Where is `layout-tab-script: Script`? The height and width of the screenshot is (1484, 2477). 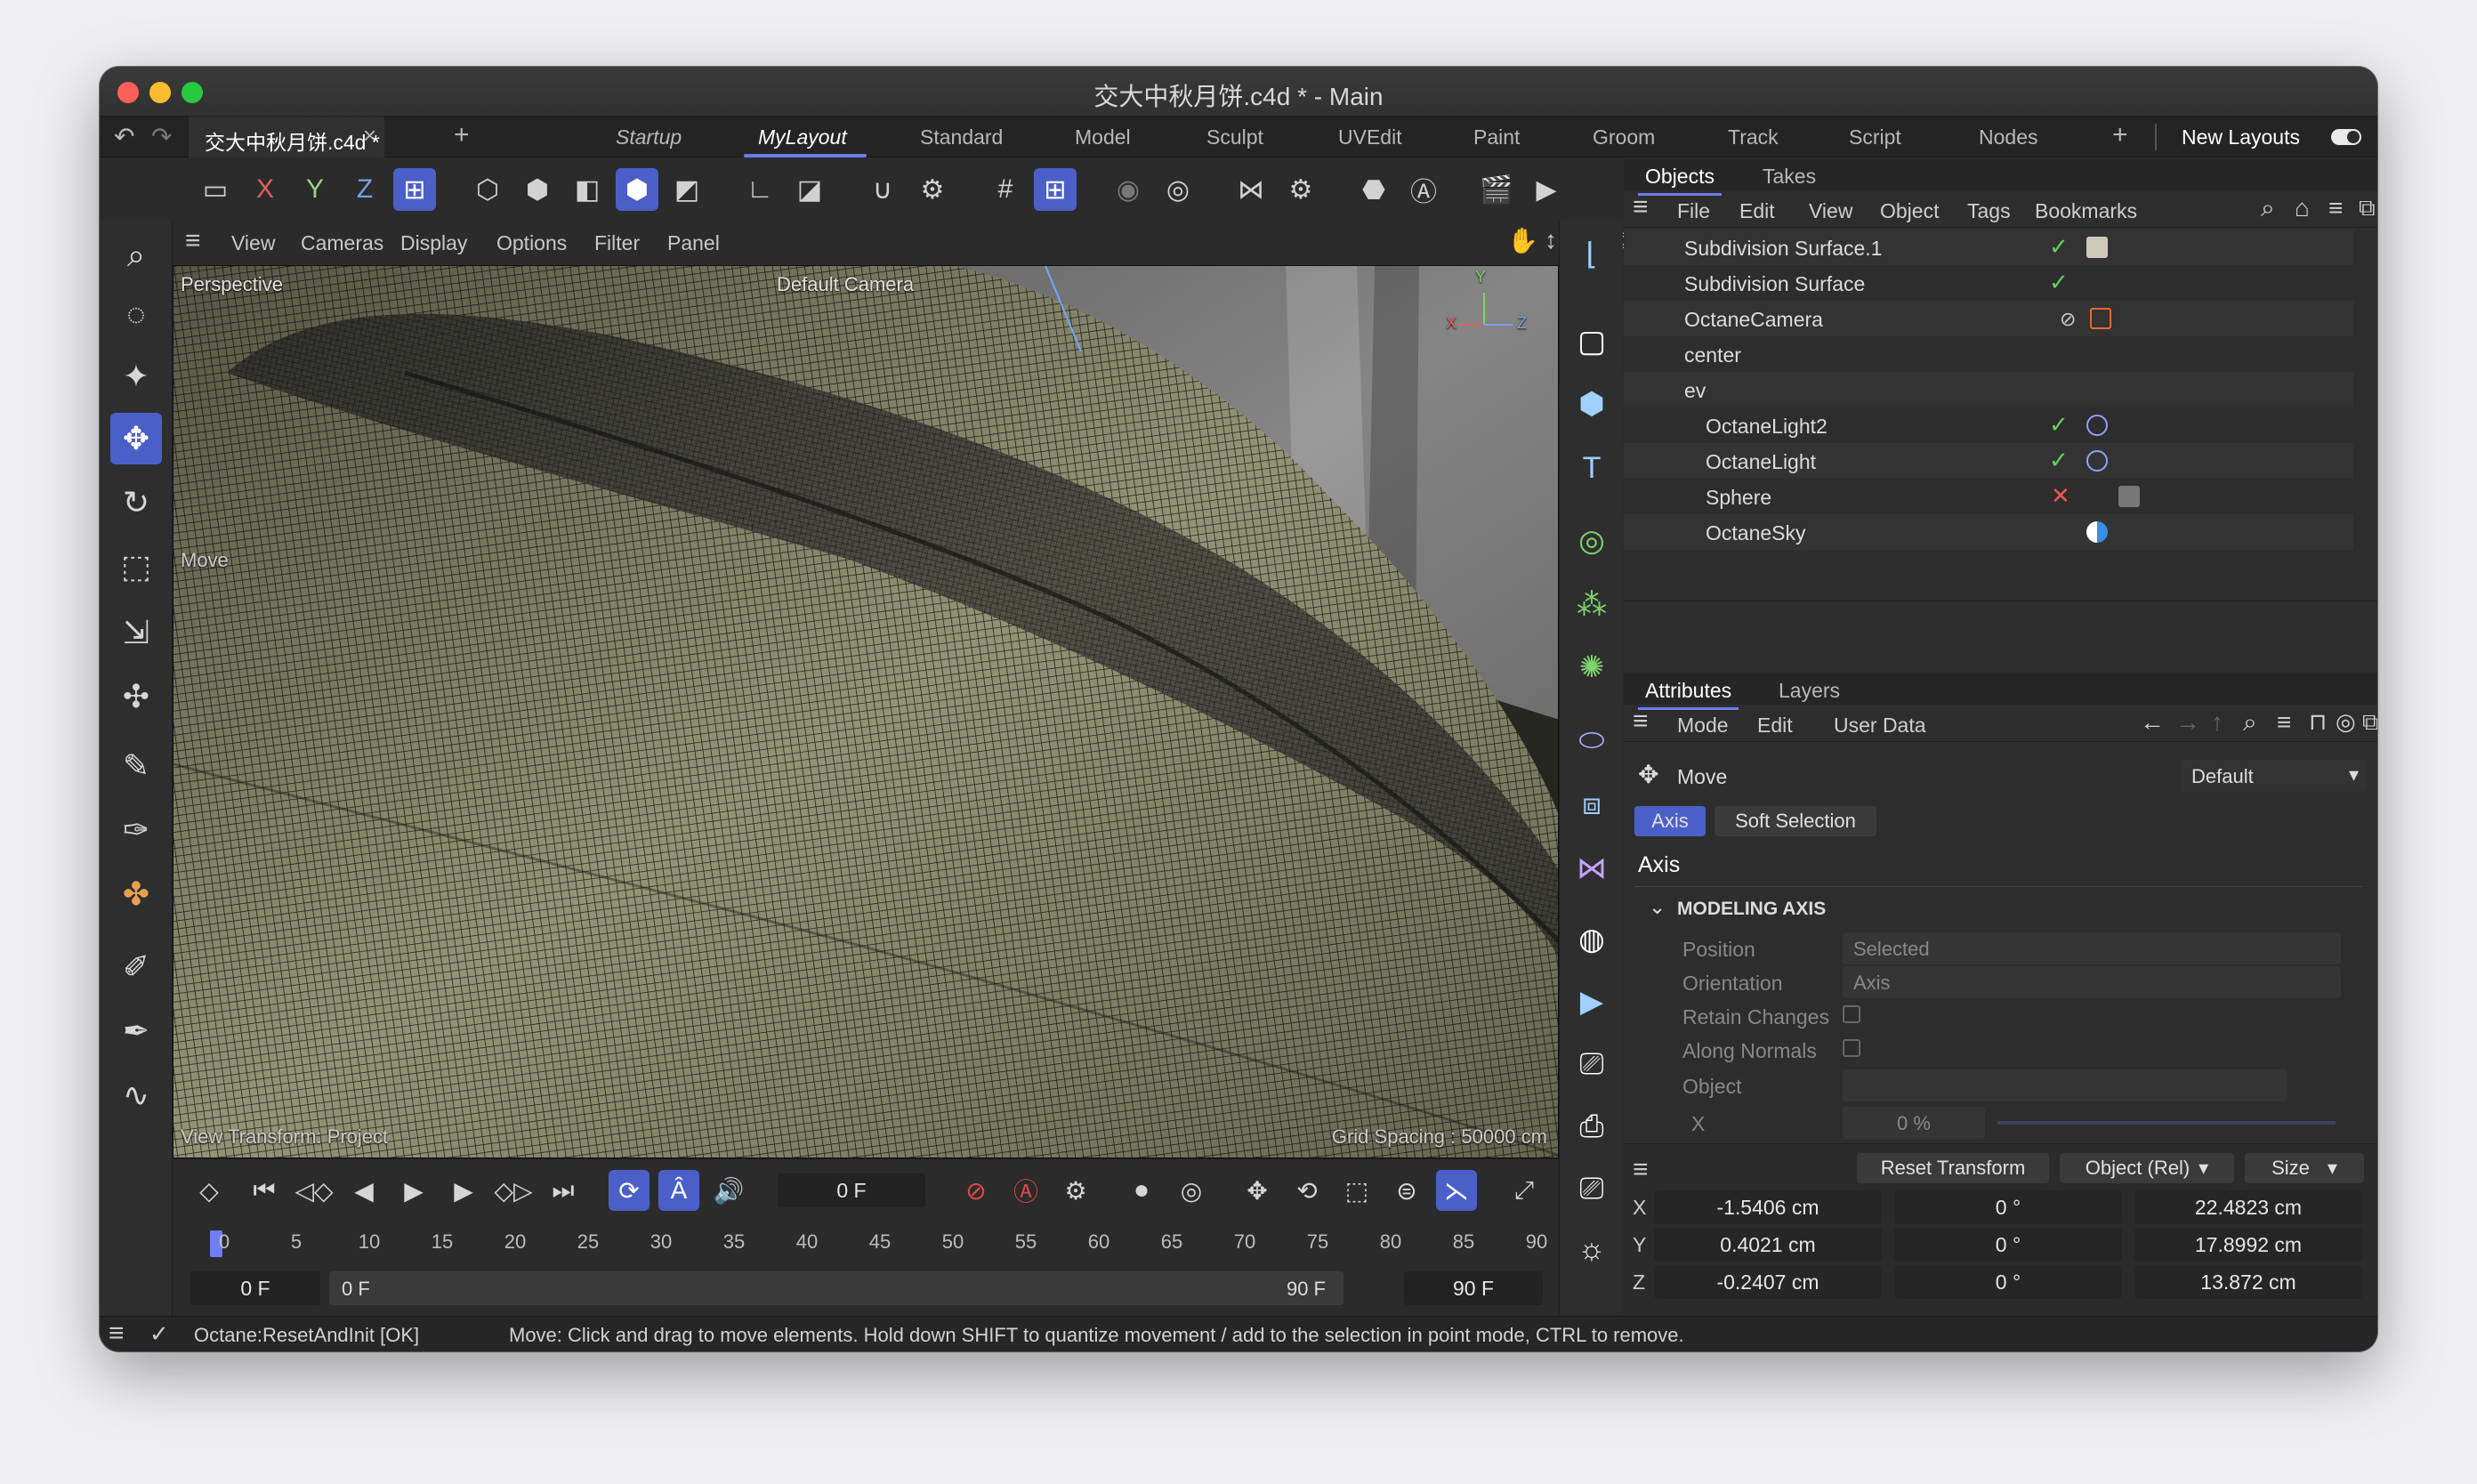
layout-tab-script: Script is located at coordinates (1875, 137).